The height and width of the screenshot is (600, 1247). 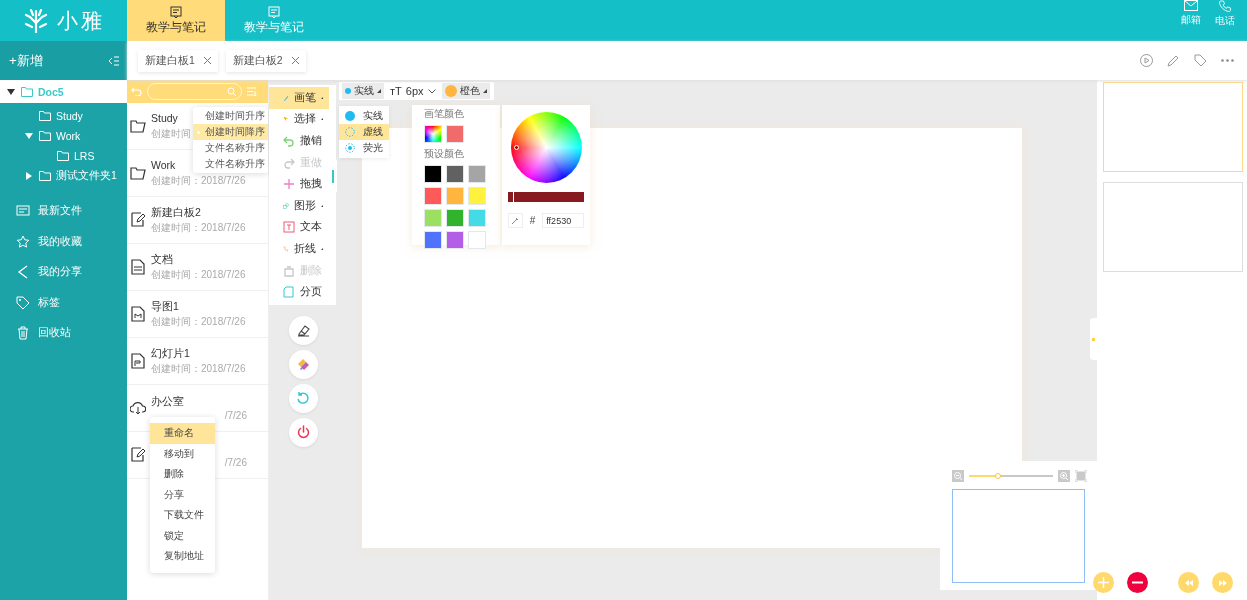 What do you see at coordinates (546, 197) in the screenshot?
I see `color-bar` at bounding box center [546, 197].